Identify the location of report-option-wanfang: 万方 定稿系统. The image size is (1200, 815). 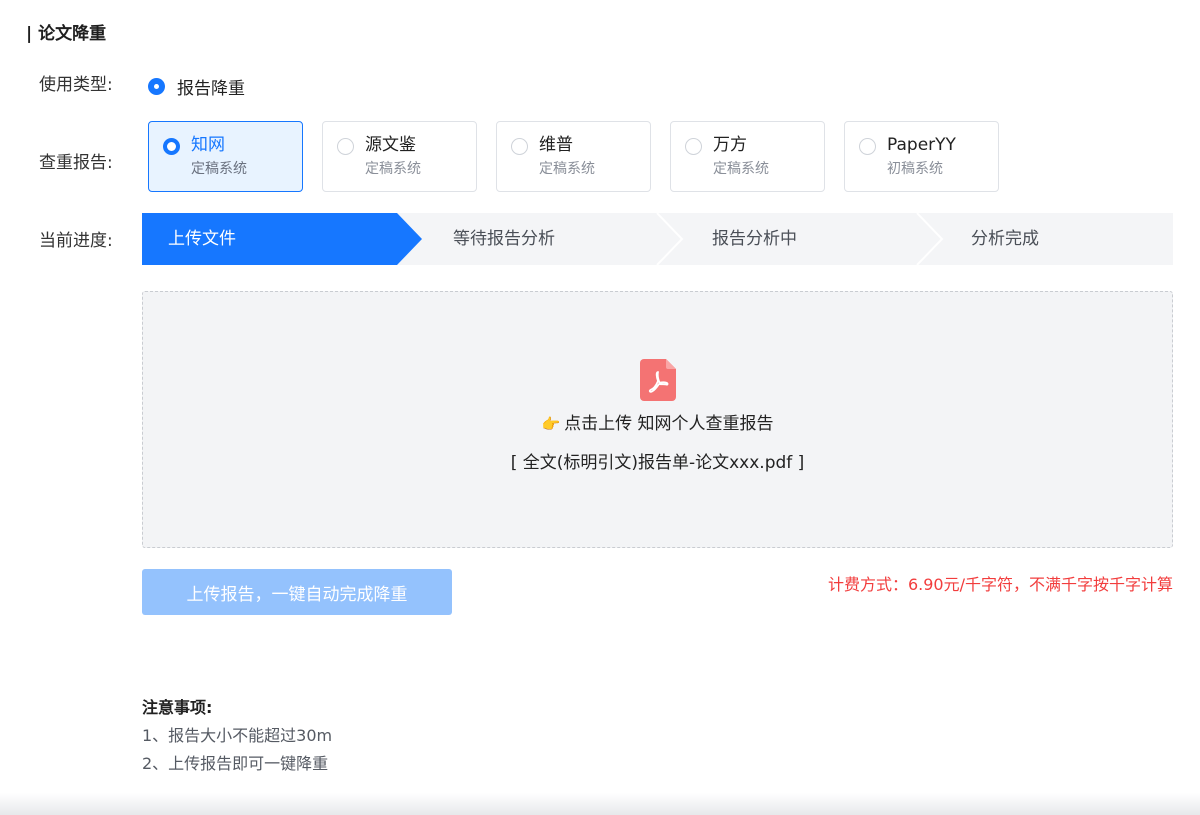
(747, 156).